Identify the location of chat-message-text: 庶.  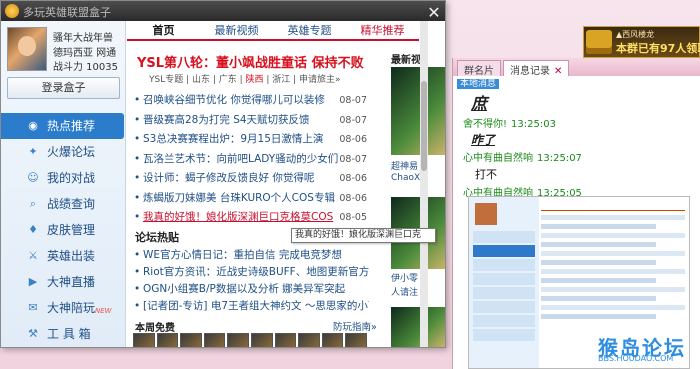
(479, 103).